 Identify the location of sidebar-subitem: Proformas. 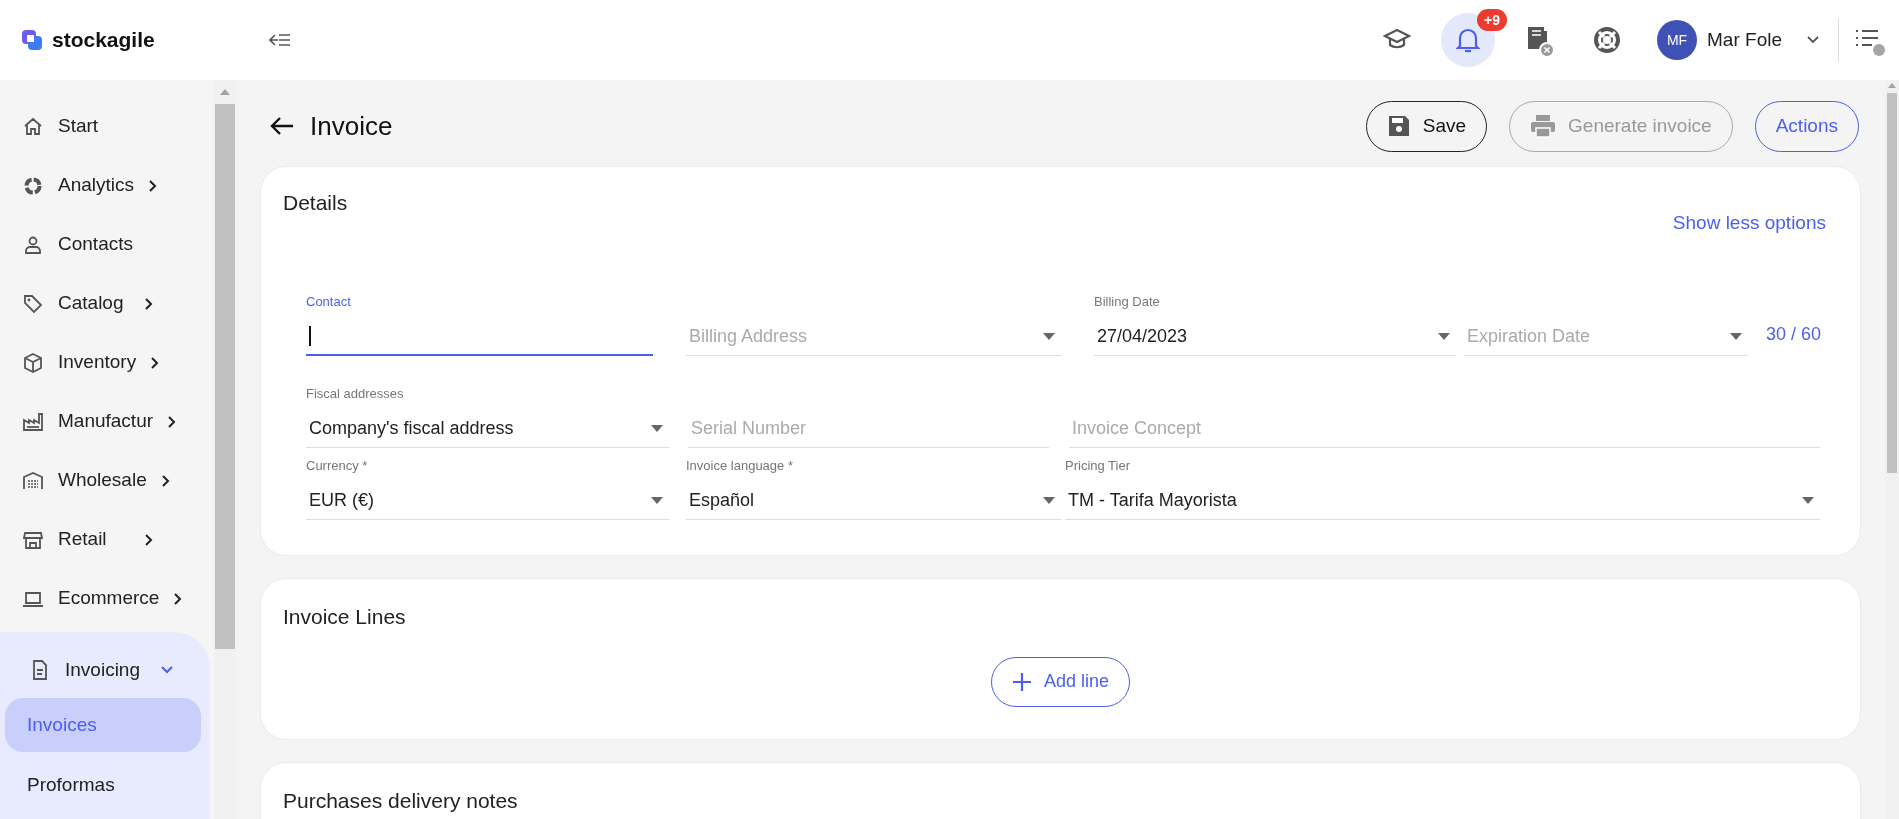
(103, 785).